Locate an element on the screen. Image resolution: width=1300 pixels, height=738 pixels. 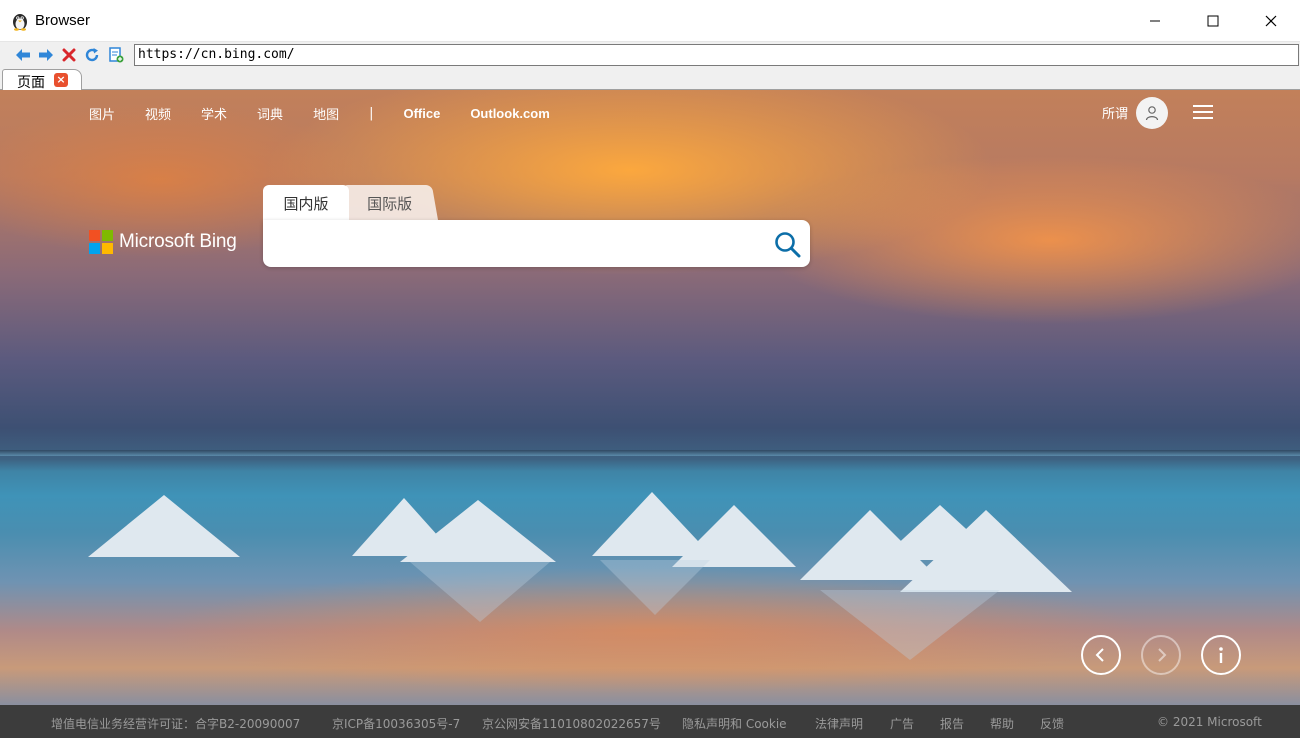
close-window-button is located at coordinates (1271, 21).